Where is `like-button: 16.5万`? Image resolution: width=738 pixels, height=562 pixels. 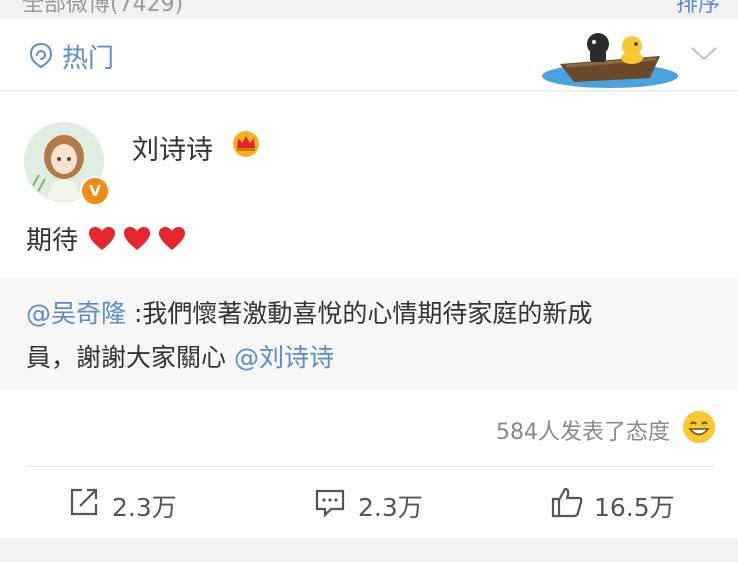 like-button: 16.5万 is located at coordinates (625, 504).